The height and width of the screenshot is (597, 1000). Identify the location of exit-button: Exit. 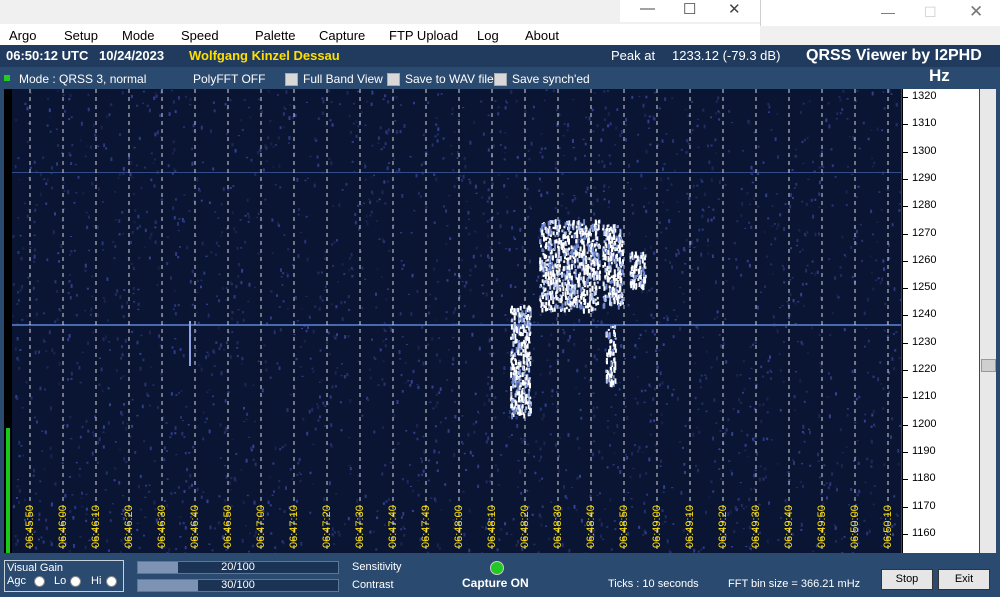
(964, 579).